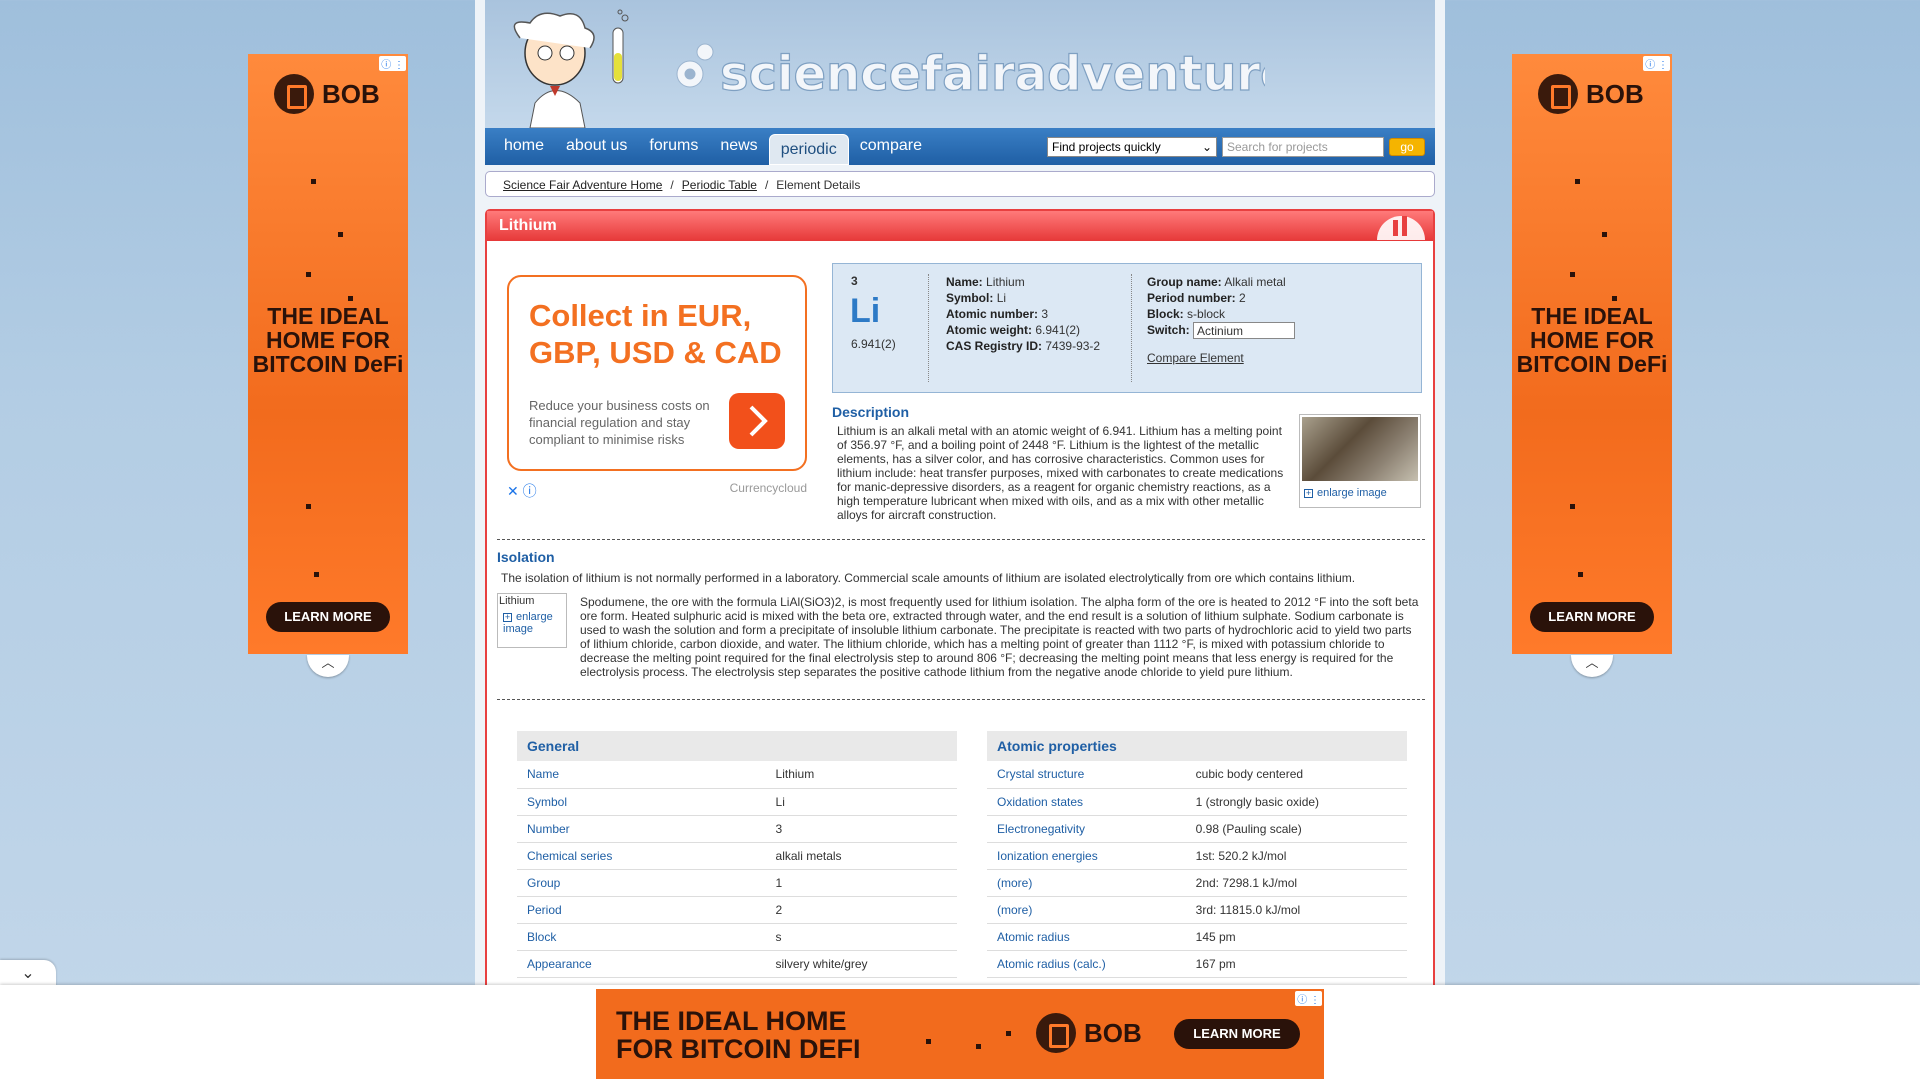 The image size is (1920, 1080). I want to click on search-input: Search for projects, so click(1303, 147).